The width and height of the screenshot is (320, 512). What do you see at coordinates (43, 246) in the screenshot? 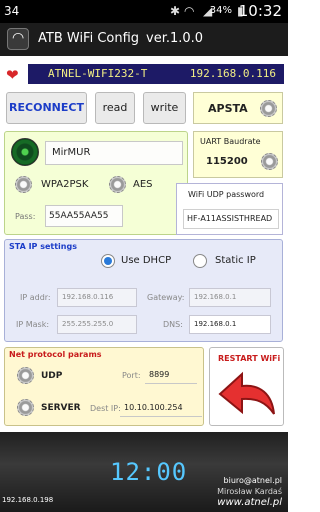
I see `sta-ip-header: STA IP settings` at bounding box center [43, 246].